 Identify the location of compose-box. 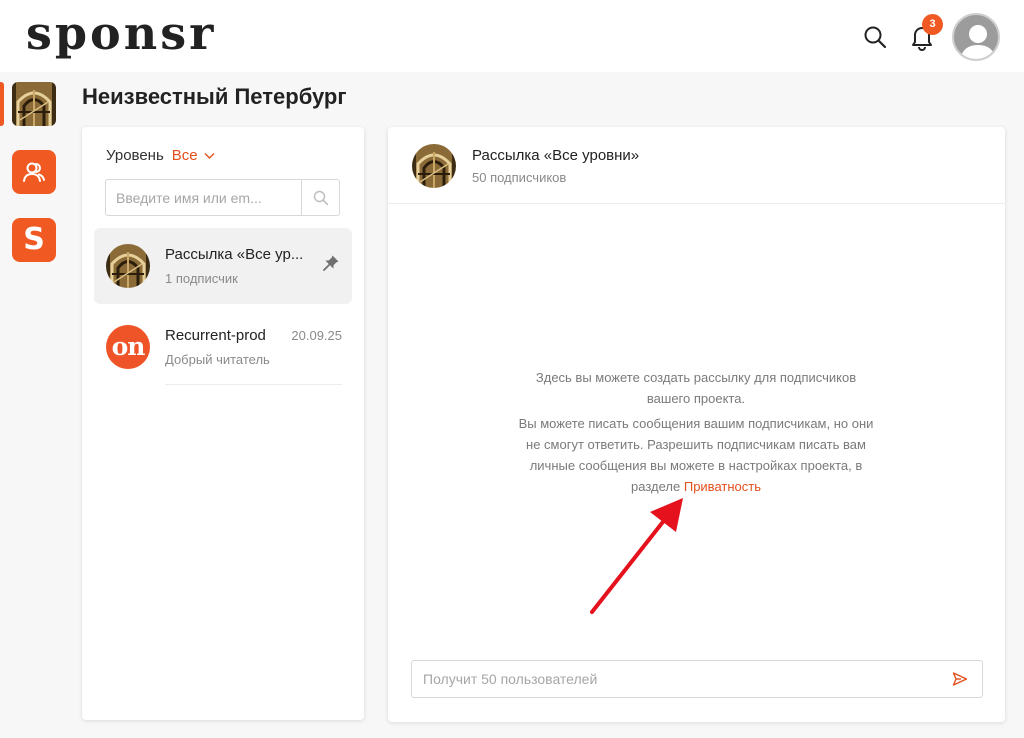
(697, 679).